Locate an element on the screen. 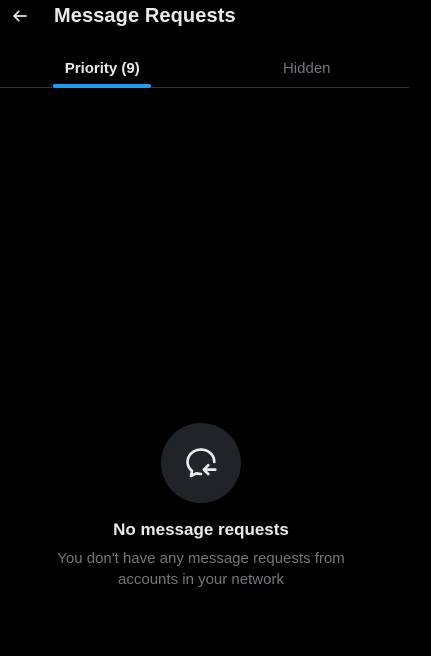 This screenshot has height=656, width=431. empty-state-icon-container is located at coordinates (201, 463).